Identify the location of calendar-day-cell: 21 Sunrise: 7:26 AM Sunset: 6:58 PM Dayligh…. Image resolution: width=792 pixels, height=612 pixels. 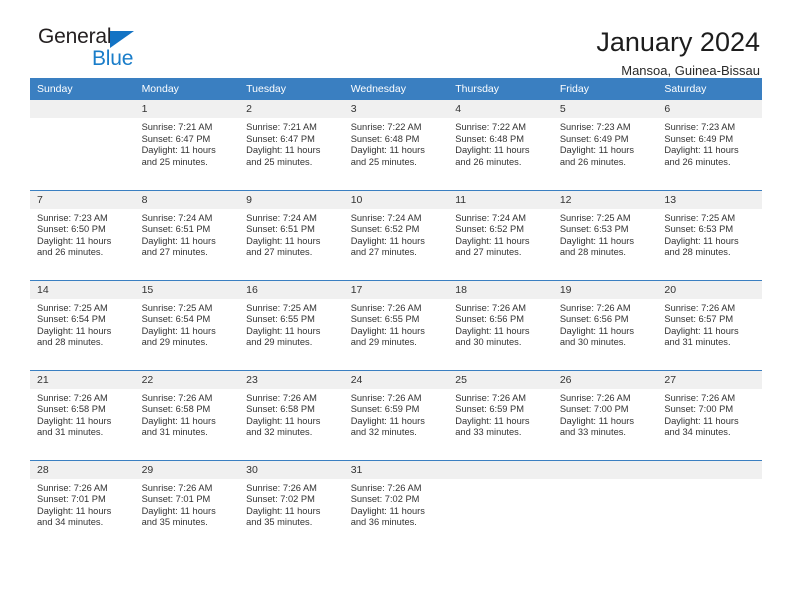
(82, 414).